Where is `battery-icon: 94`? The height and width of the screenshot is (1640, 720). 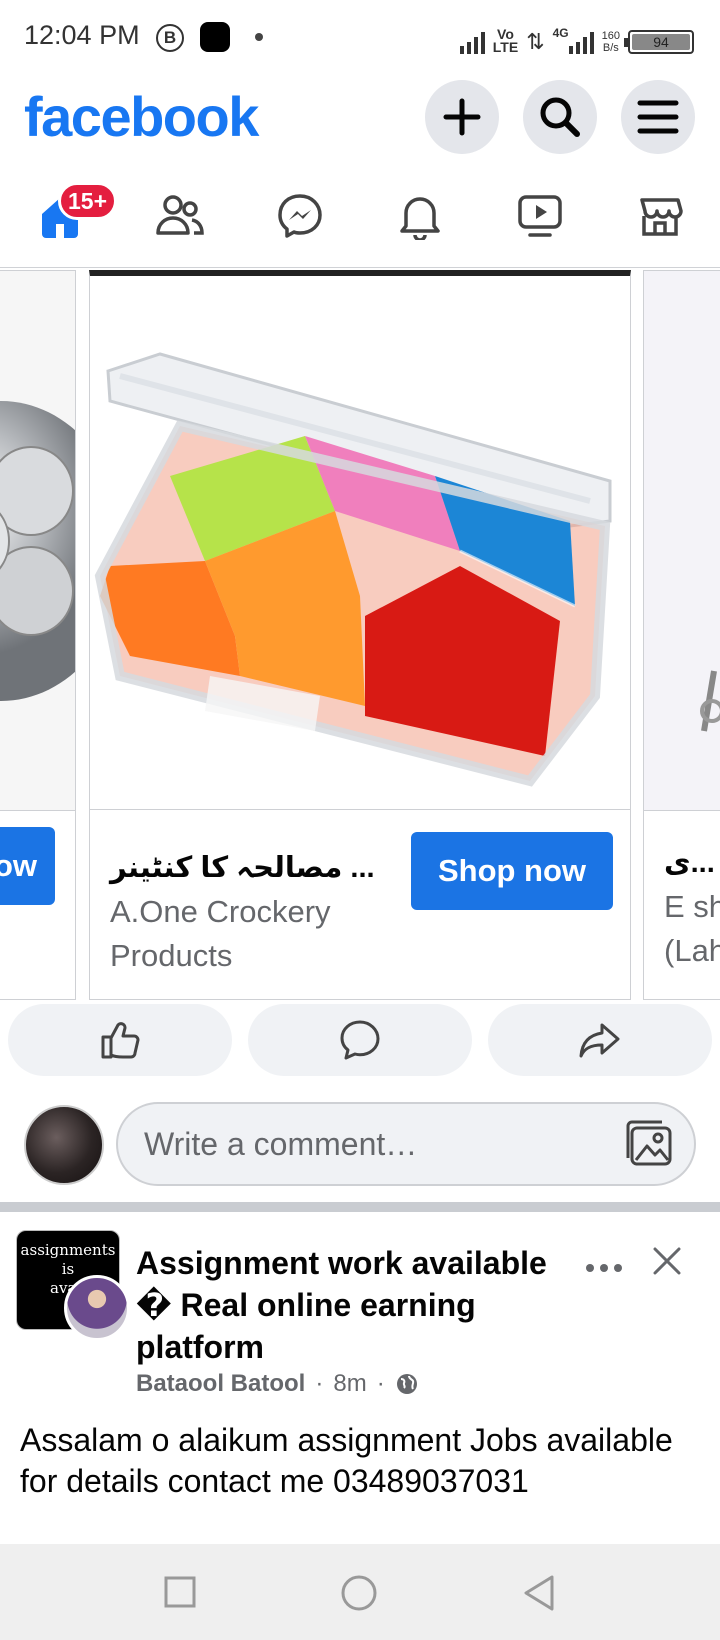
battery-icon: 94 is located at coordinates (659, 42).